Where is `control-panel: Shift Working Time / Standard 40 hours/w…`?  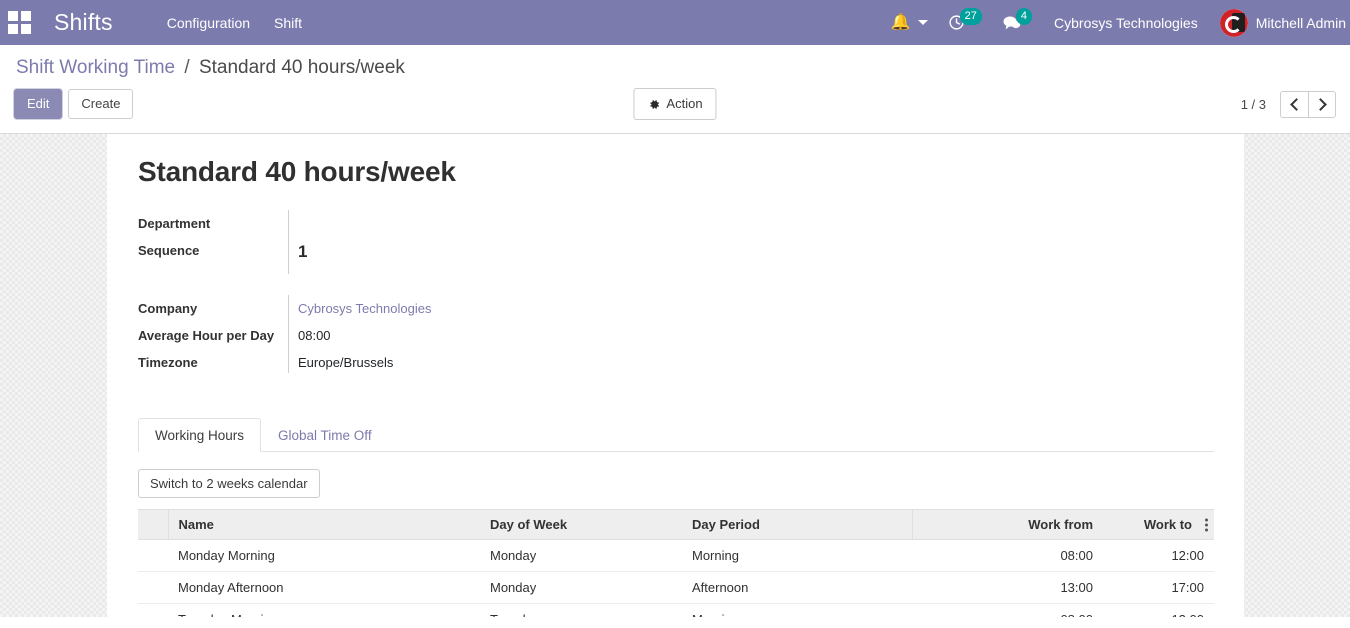
control-panel: Shift Working Time / Standard 40 hours/w… is located at coordinates (675, 90).